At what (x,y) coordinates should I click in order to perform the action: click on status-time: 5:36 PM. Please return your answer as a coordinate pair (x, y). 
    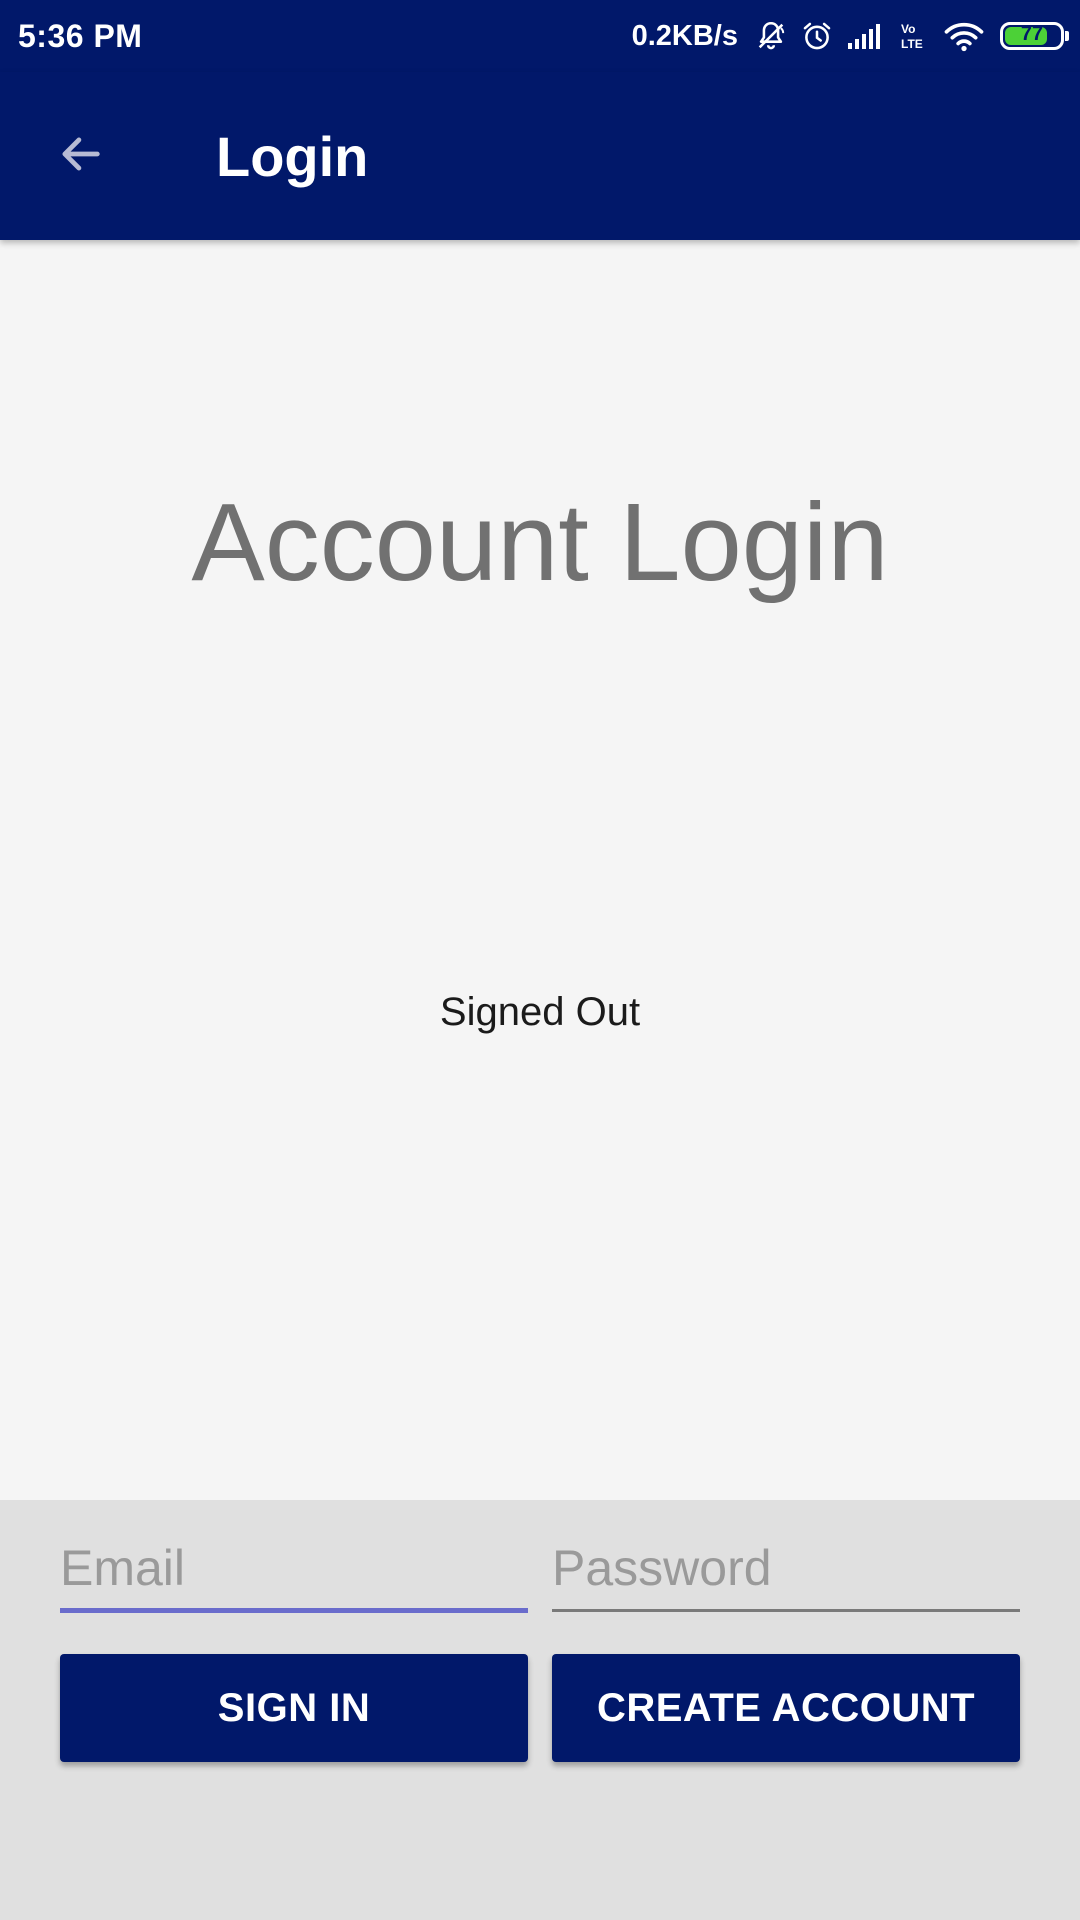
    Looking at the image, I should click on (80, 36).